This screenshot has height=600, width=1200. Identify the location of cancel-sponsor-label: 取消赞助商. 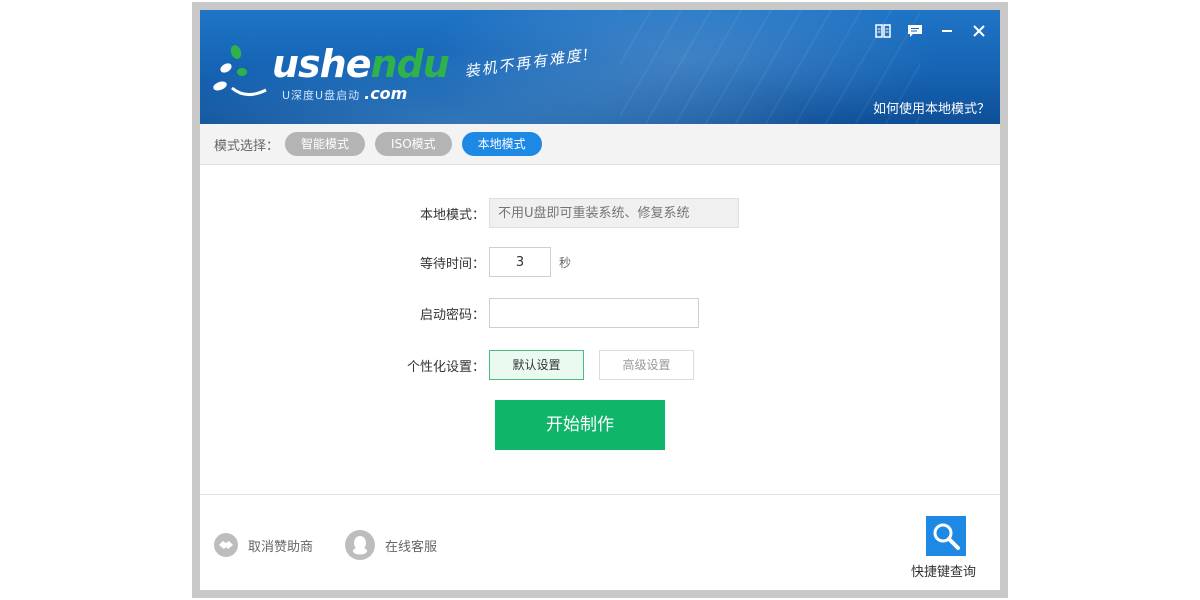
(281, 547).